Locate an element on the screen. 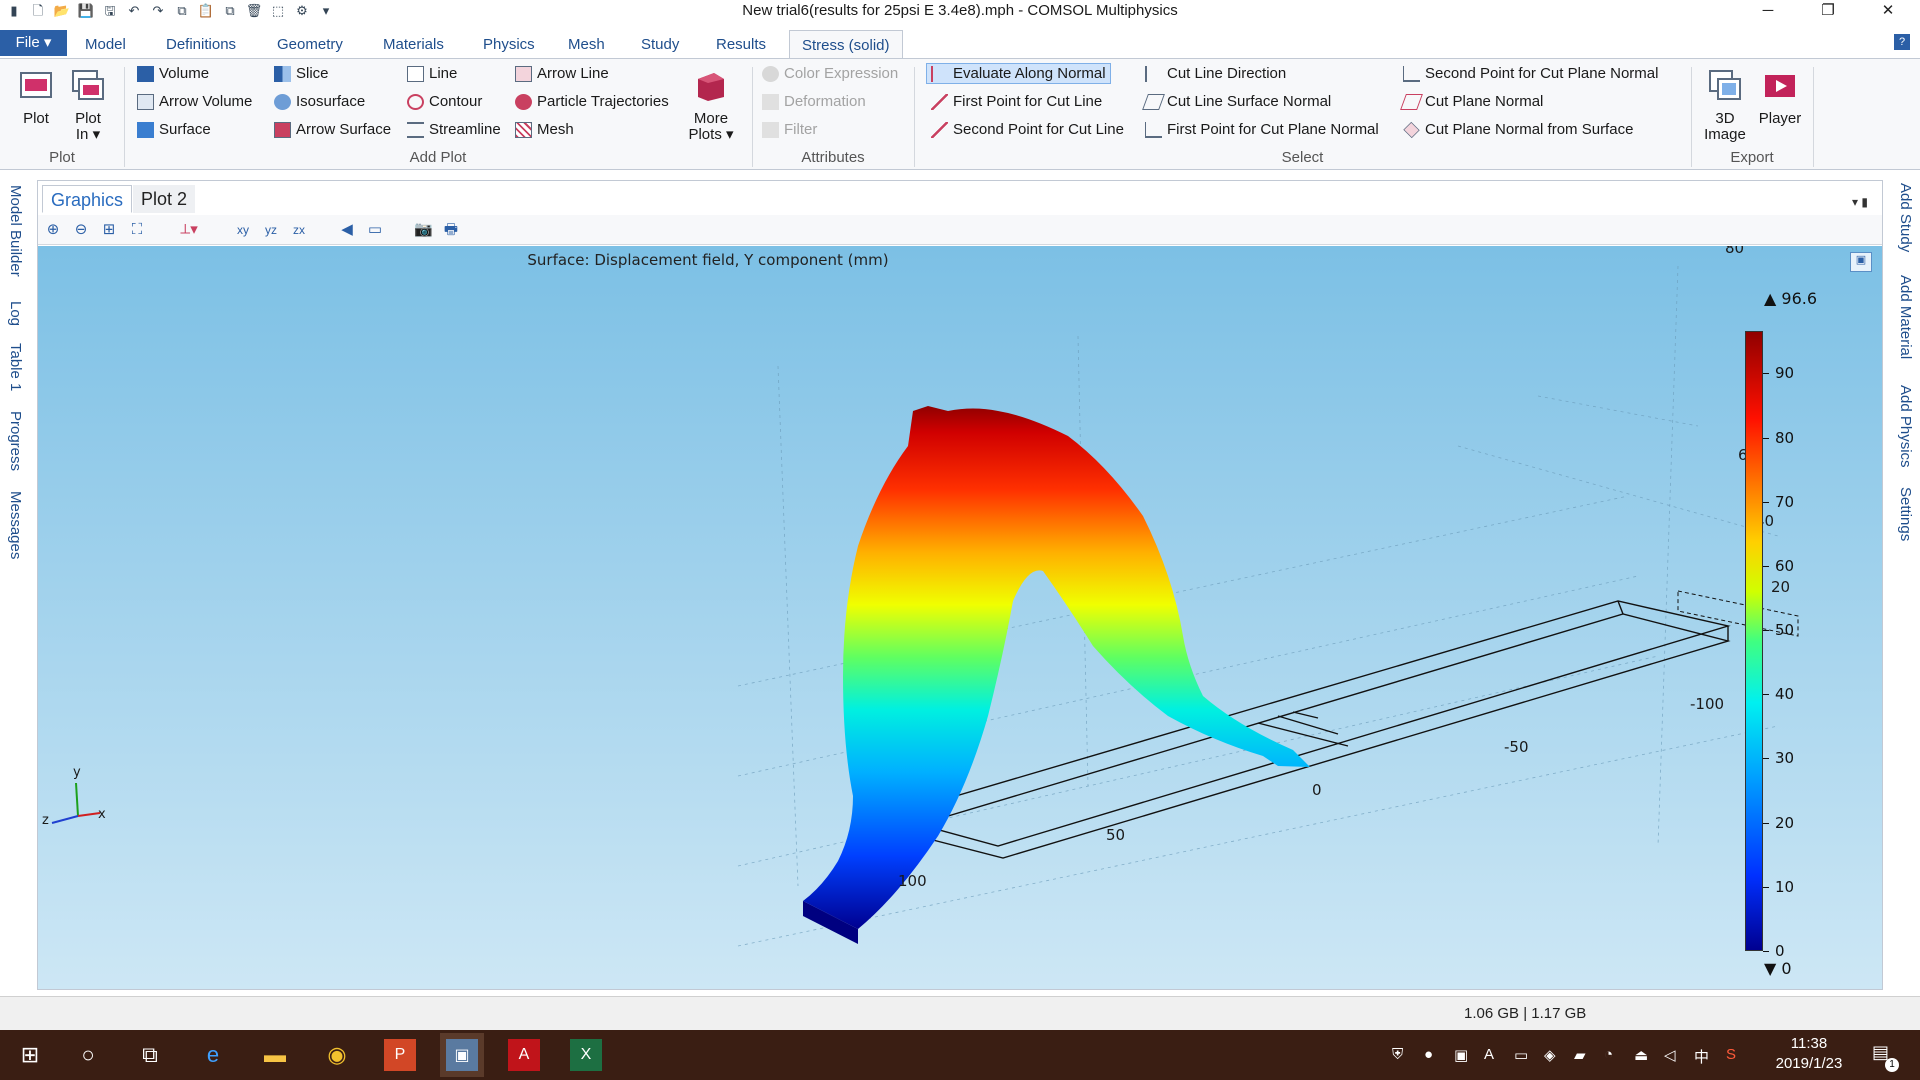 The width and height of the screenshot is (1920, 1080). tab-model: Model is located at coordinates (105, 44).